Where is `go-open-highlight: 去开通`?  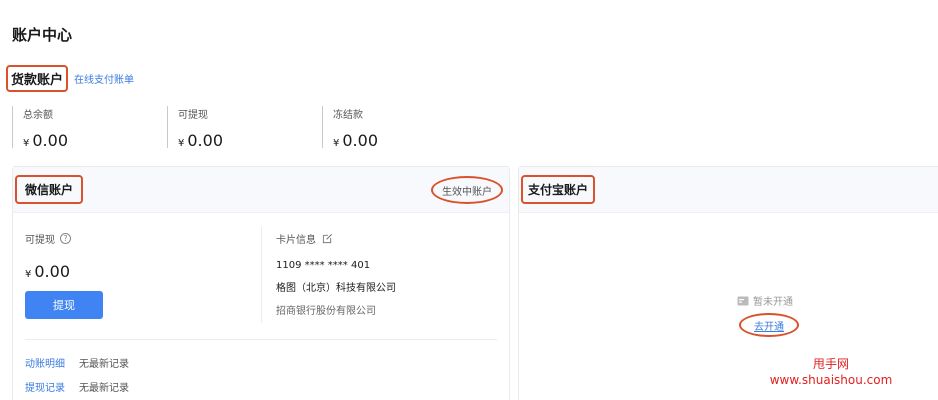
go-open-highlight: 去开通 is located at coordinates (769, 325).